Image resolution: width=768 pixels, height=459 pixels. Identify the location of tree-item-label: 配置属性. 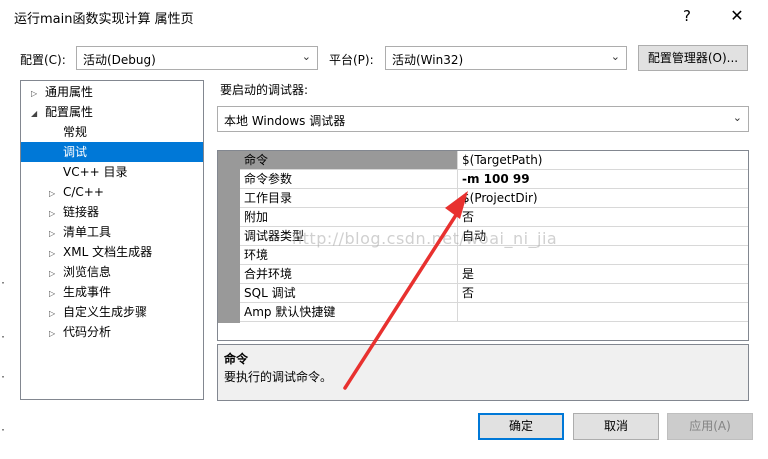
(69, 112).